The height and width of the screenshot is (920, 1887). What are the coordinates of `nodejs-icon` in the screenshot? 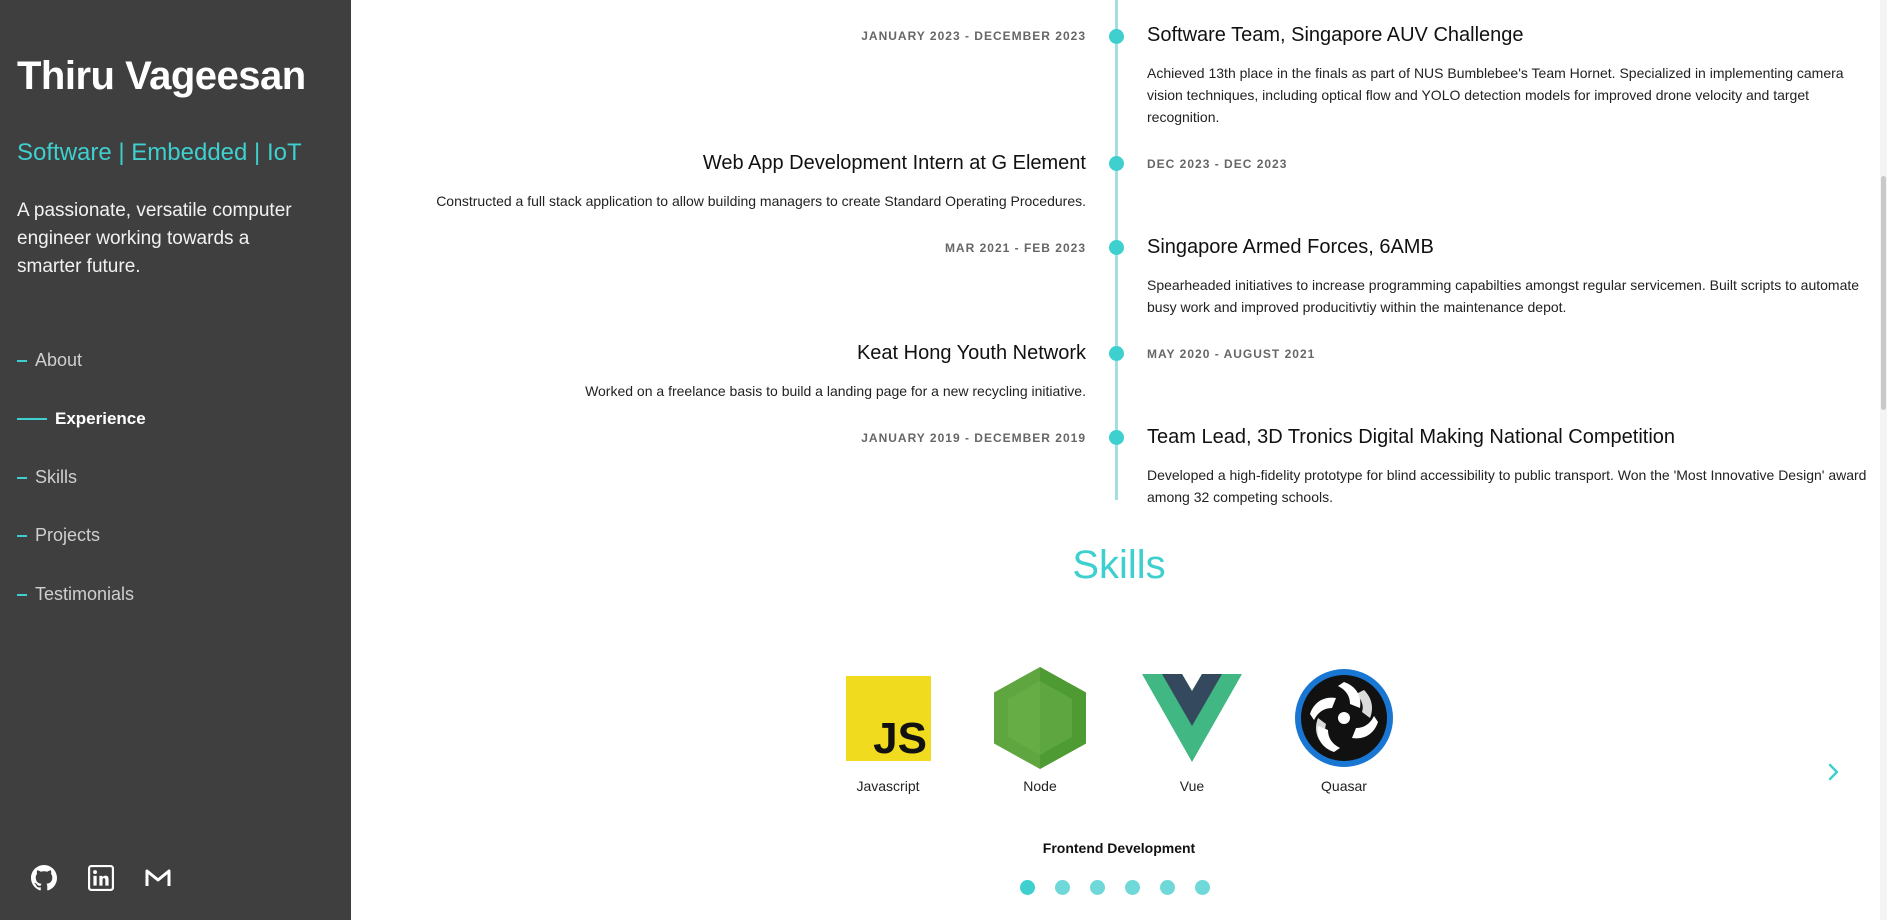 It's located at (1040, 718).